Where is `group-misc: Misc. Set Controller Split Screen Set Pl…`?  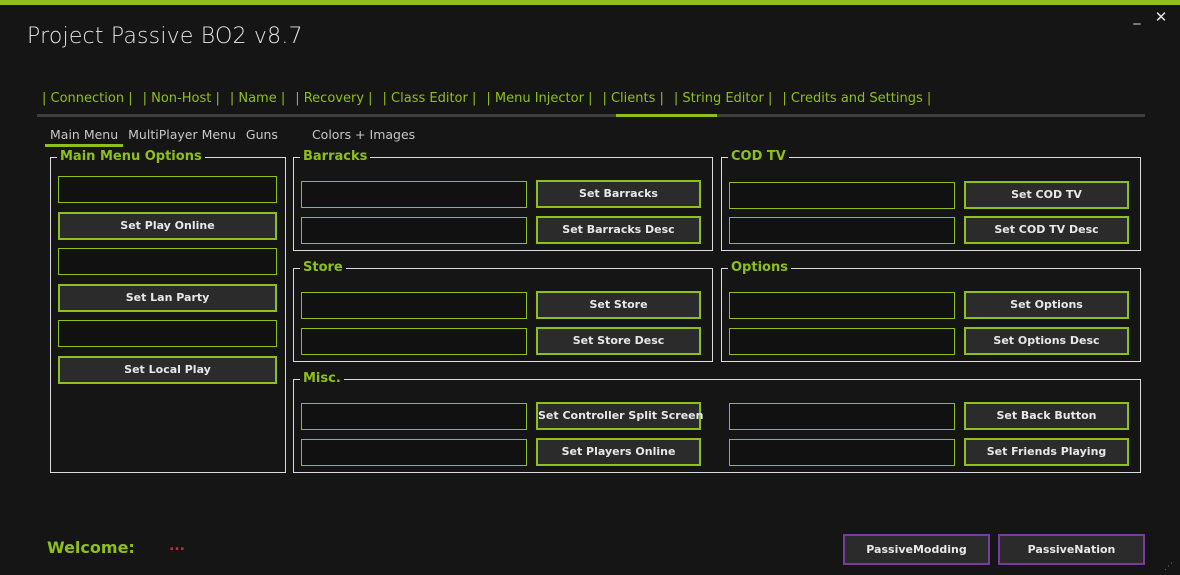
group-misc: Misc. Set Controller Split Screen Set Pl… is located at coordinates (717, 422).